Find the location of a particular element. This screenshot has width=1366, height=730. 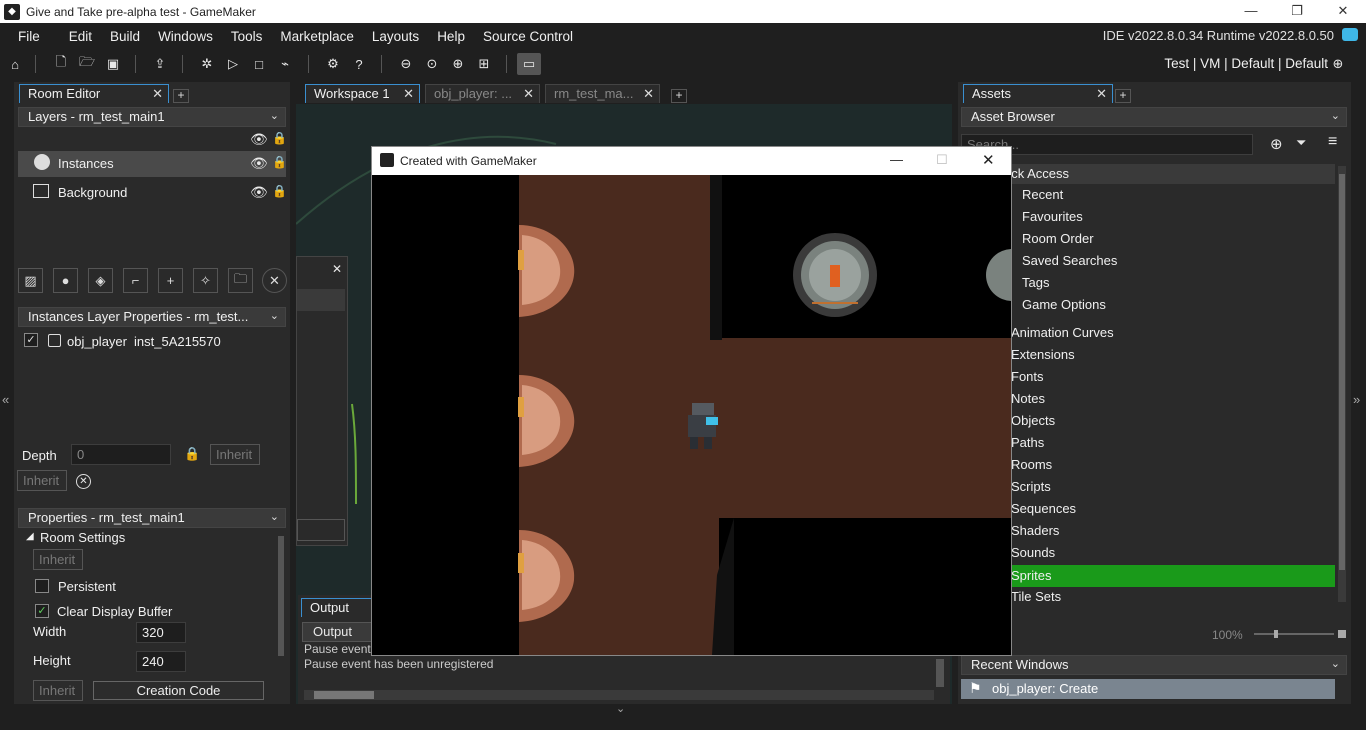

menu-marketplace: Marketplace is located at coordinates (317, 36).